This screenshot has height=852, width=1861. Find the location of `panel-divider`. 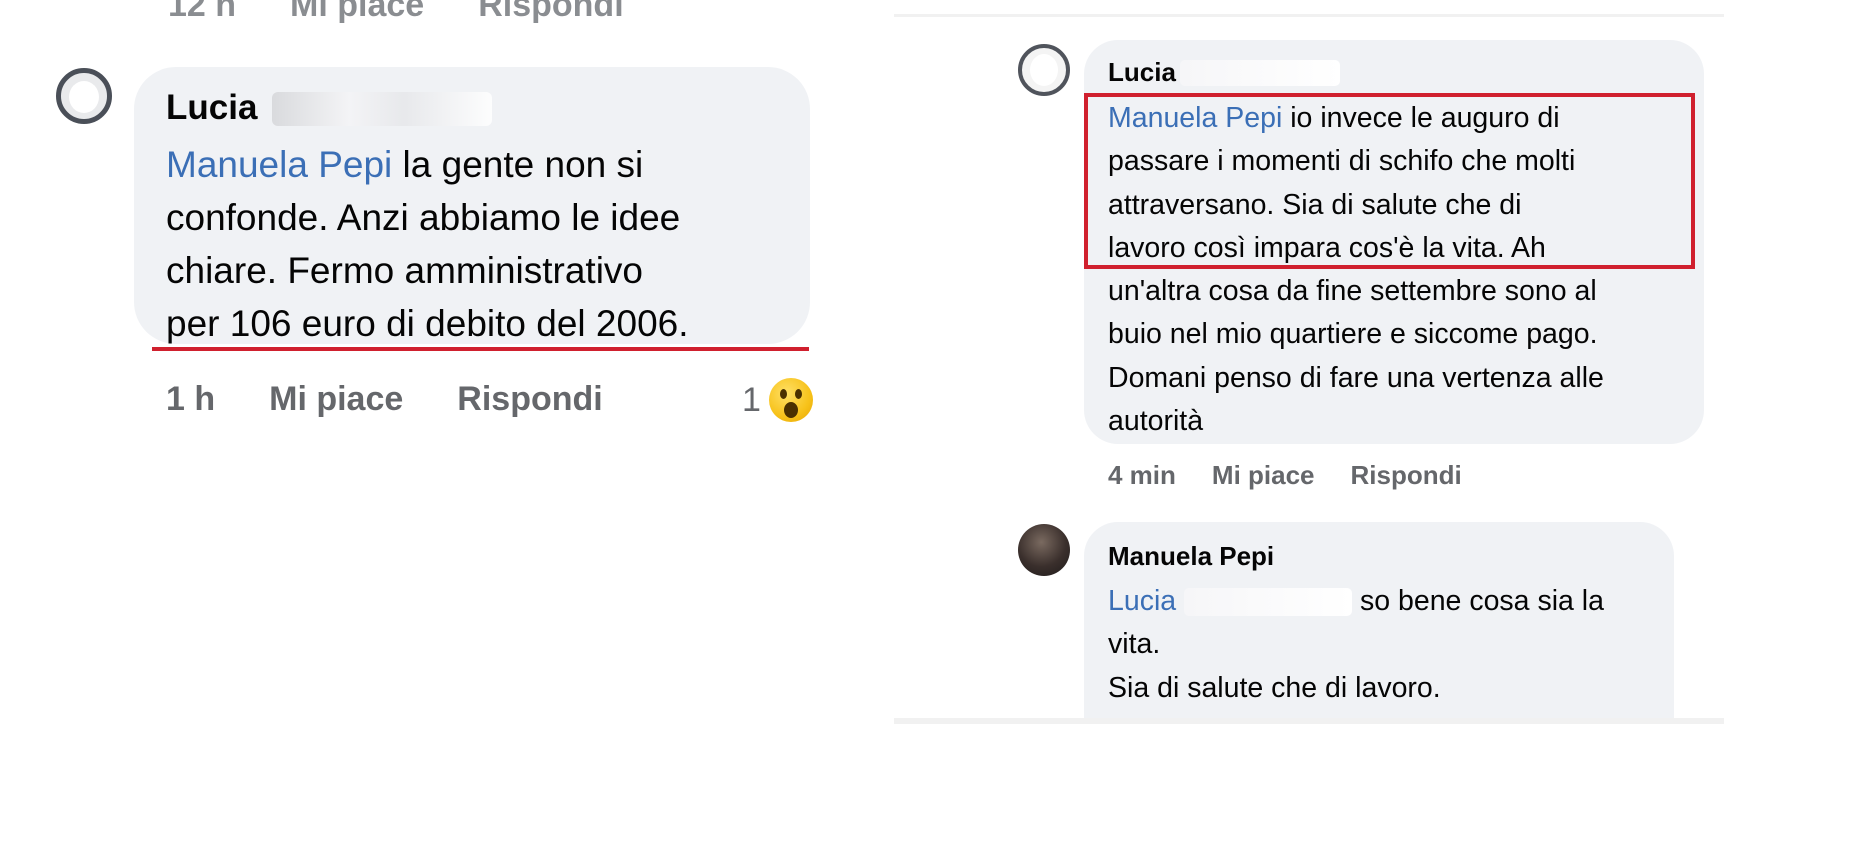

panel-divider is located at coordinates (1309, 720).